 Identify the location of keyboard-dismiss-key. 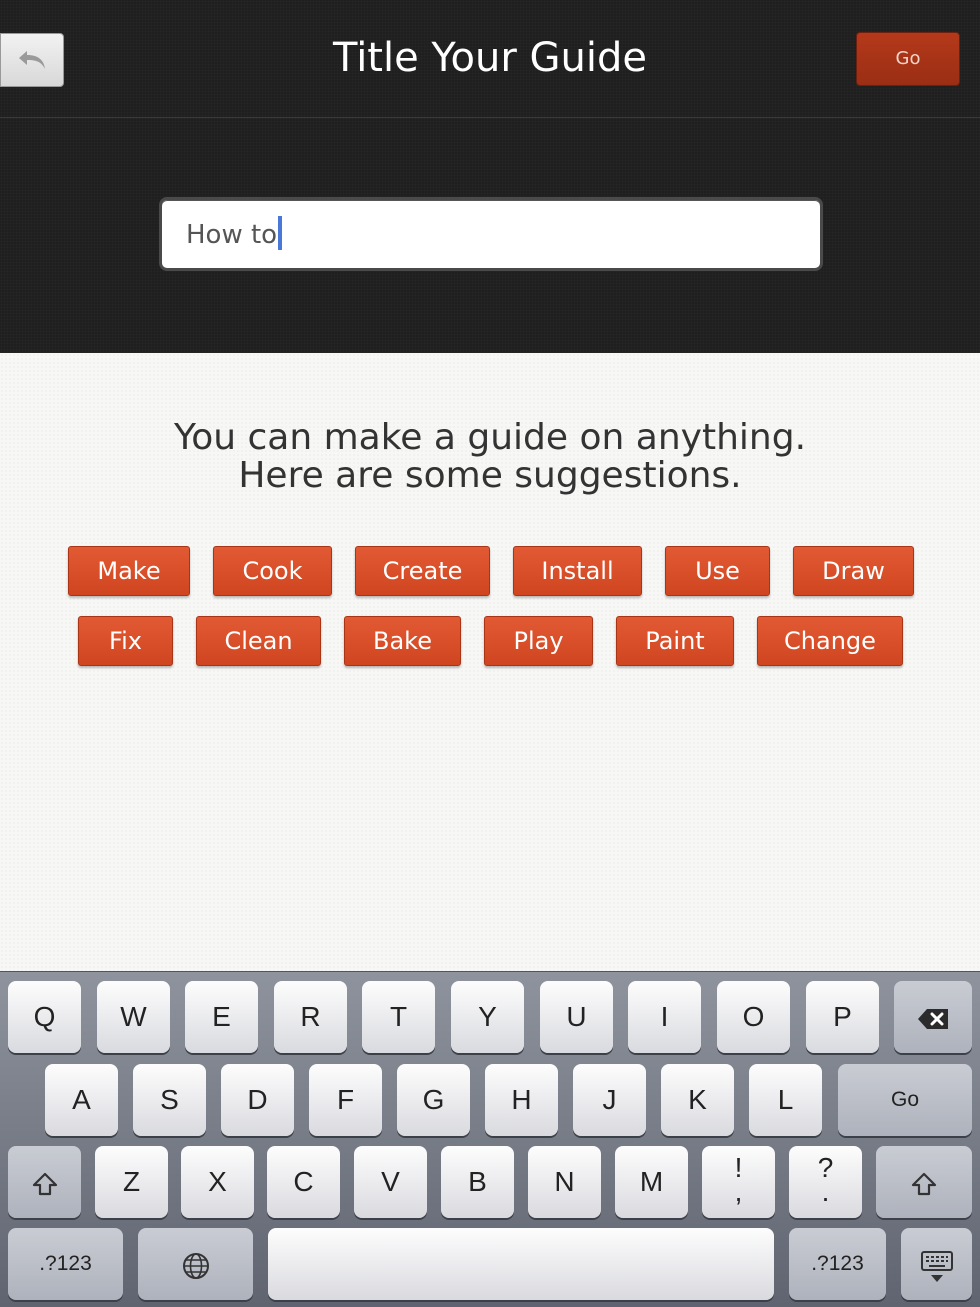
(936, 1264).